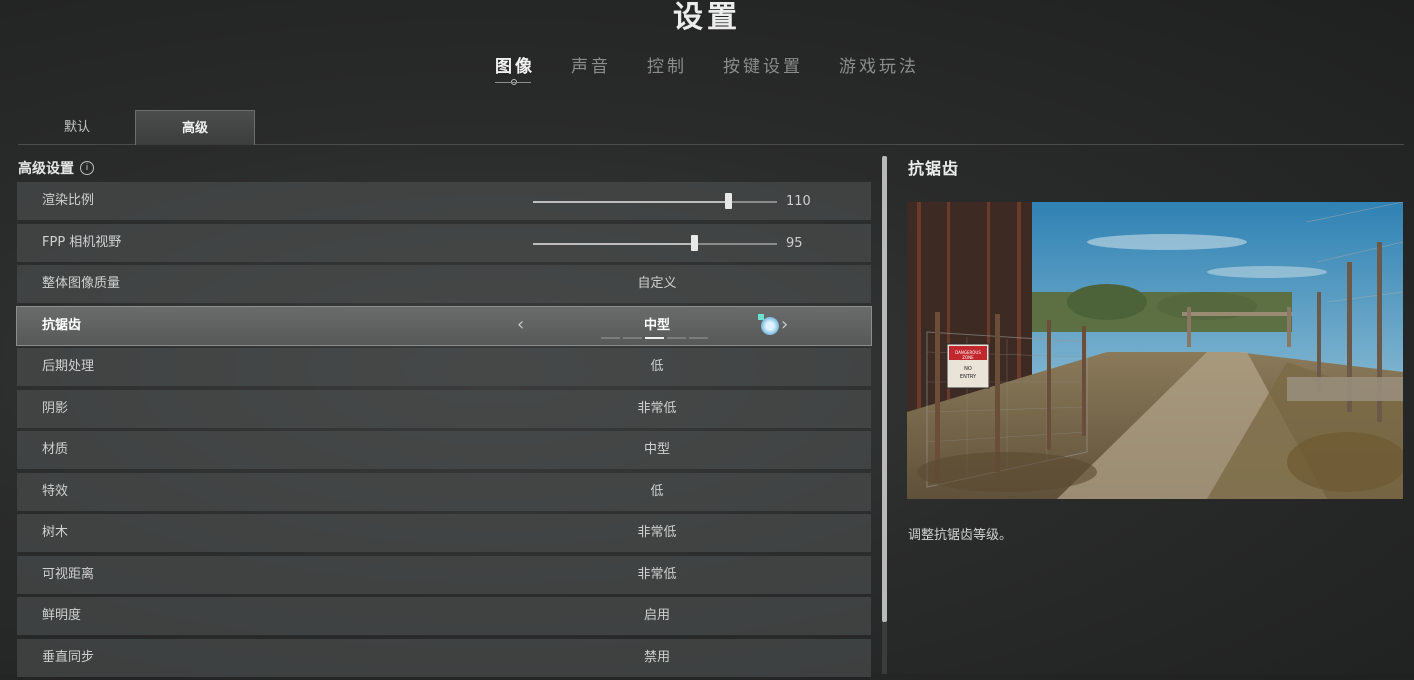  What do you see at coordinates (444, 450) in the screenshot?
I see `setting-row-textures: 材质 中型` at bounding box center [444, 450].